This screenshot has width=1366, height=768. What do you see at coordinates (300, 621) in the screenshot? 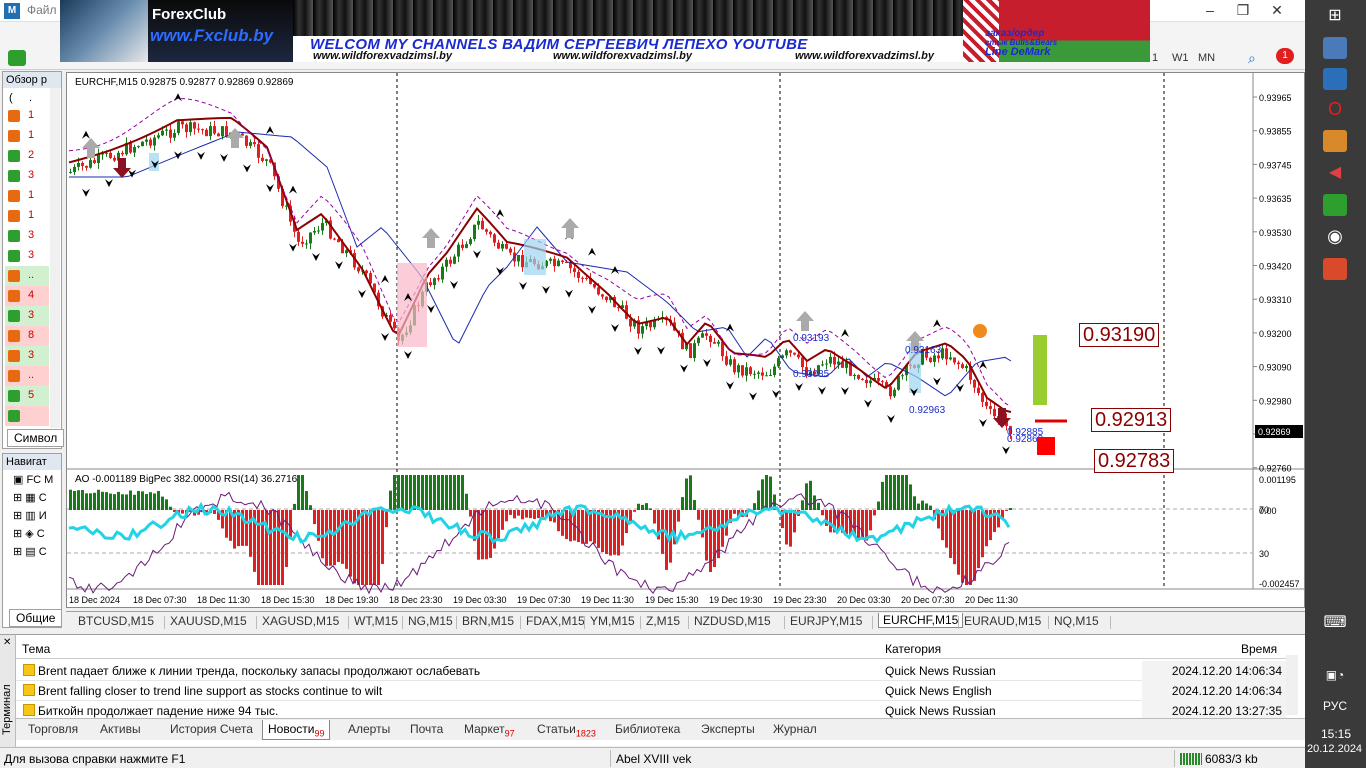
I see `symbol-tab: XAGUSD,M15` at bounding box center [300, 621].